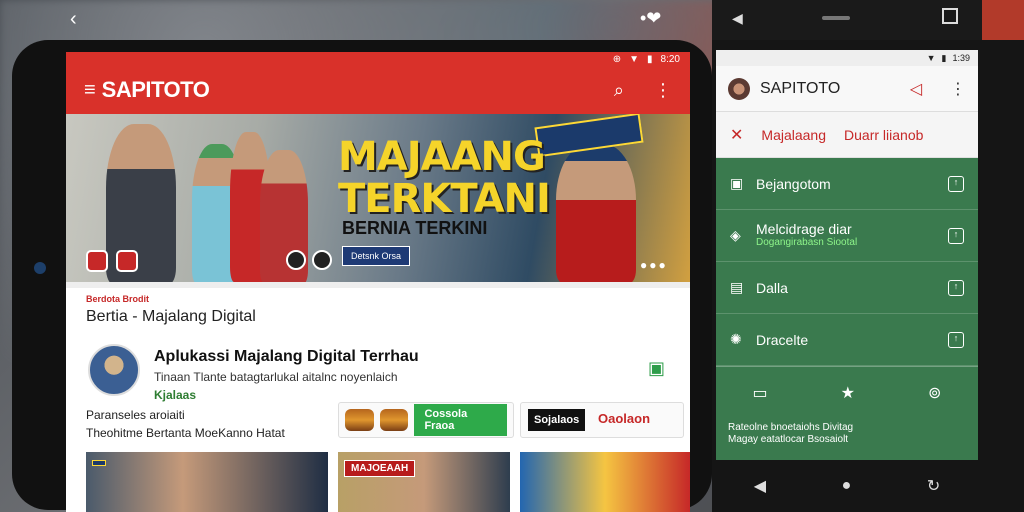 The image size is (1024, 512). Describe the element at coordinates (444, 199) in the screenshot. I see `hero-title-line2: TERKTANI` at that location.